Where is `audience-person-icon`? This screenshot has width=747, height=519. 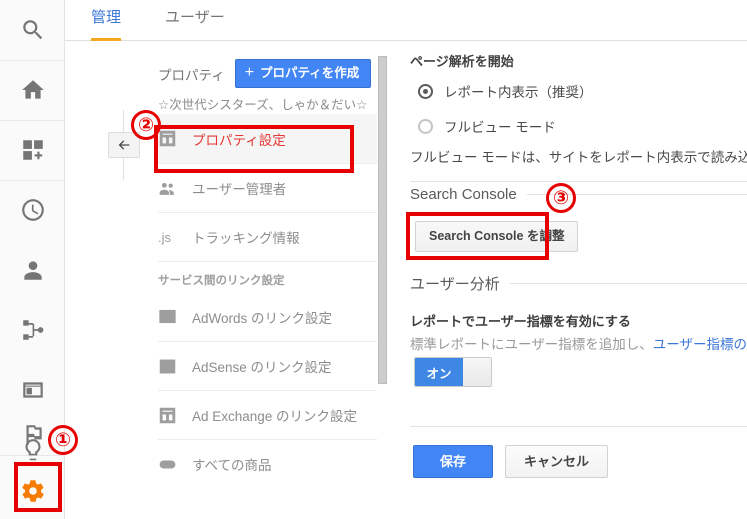
audience-person-icon is located at coordinates (32, 270).